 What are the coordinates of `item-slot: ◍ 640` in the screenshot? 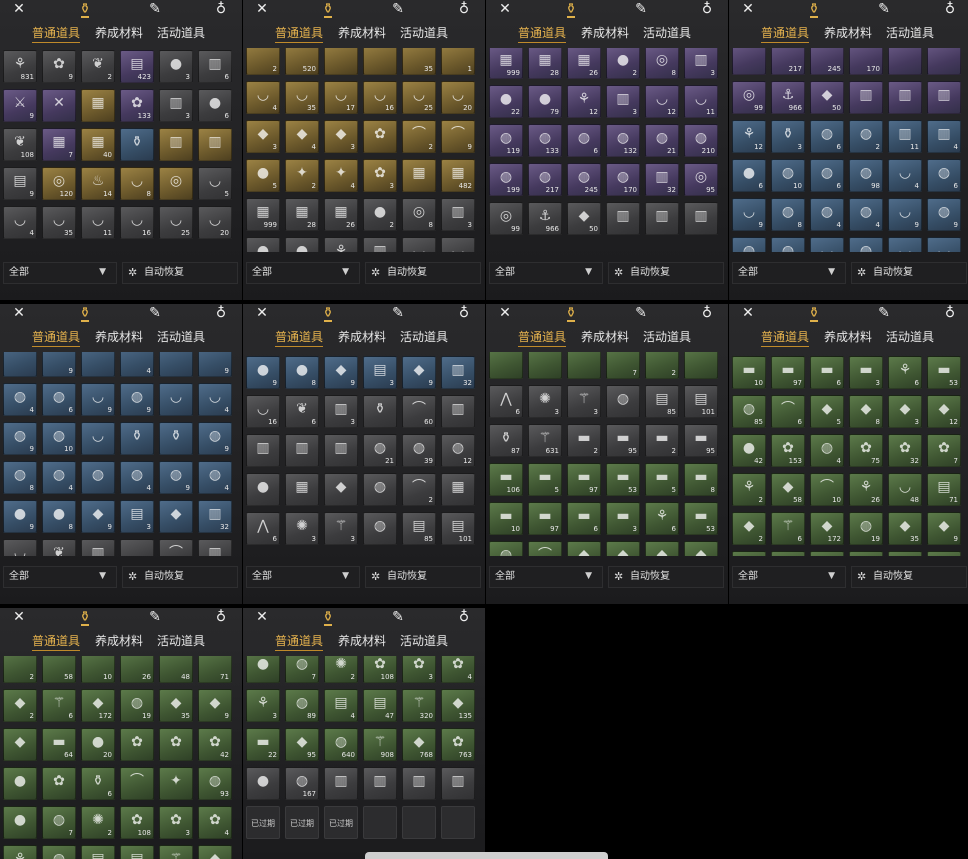 It's located at (341, 744).